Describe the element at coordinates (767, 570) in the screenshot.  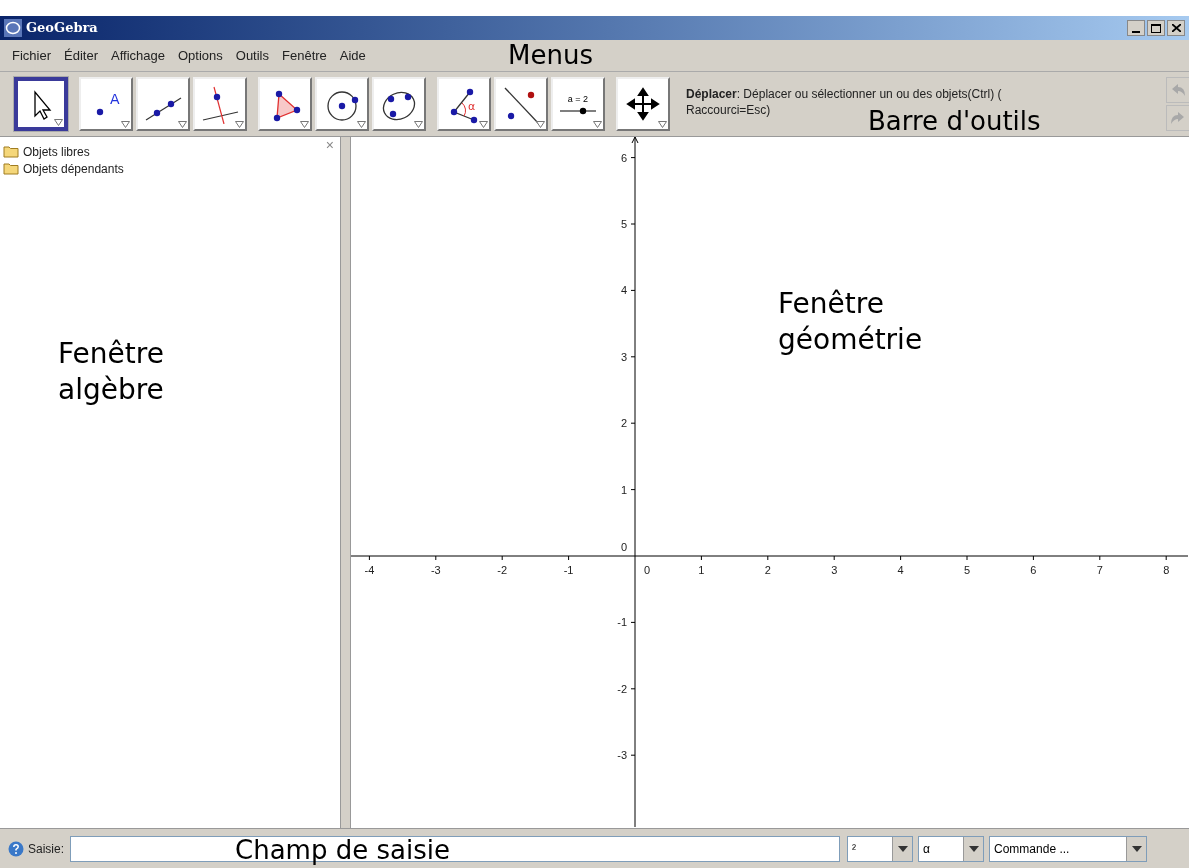
I see `x-tick-label: 2` at that location.